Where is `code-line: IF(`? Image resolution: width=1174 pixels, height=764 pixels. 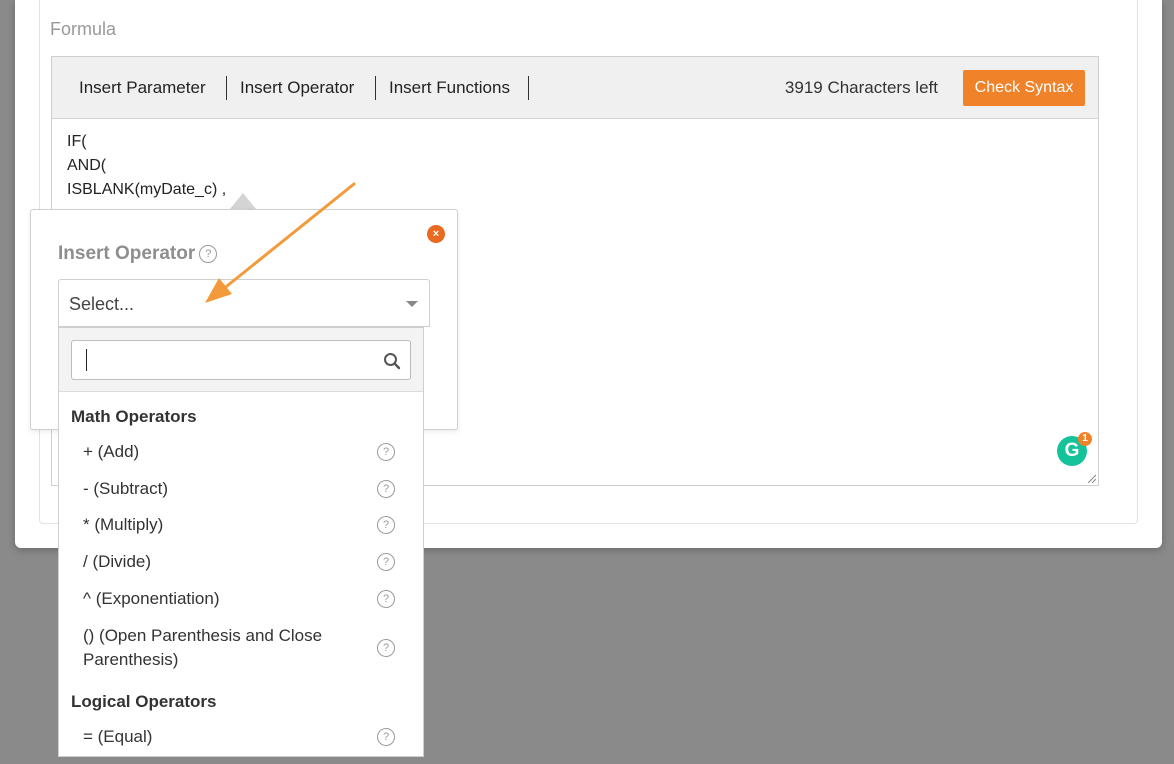
code-line: IF( is located at coordinates (77, 141).